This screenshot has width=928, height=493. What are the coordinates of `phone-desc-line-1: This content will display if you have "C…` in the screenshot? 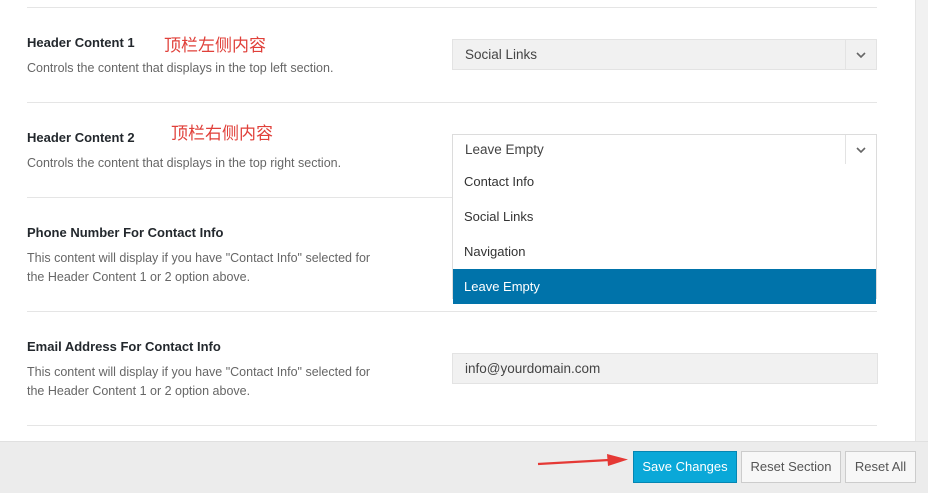 It's located at (199, 258).